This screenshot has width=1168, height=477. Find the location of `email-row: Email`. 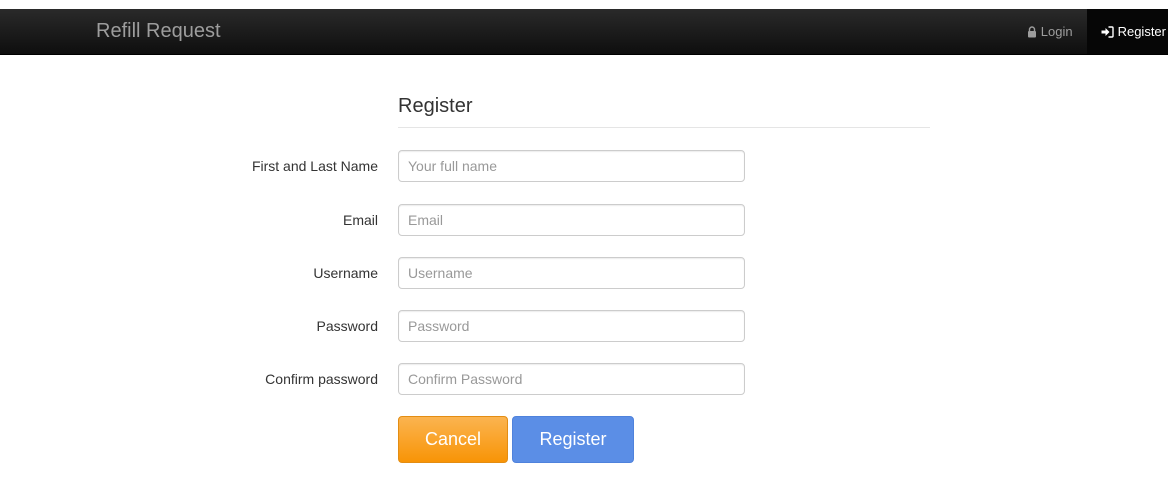

email-row: Email is located at coordinates (470, 220).